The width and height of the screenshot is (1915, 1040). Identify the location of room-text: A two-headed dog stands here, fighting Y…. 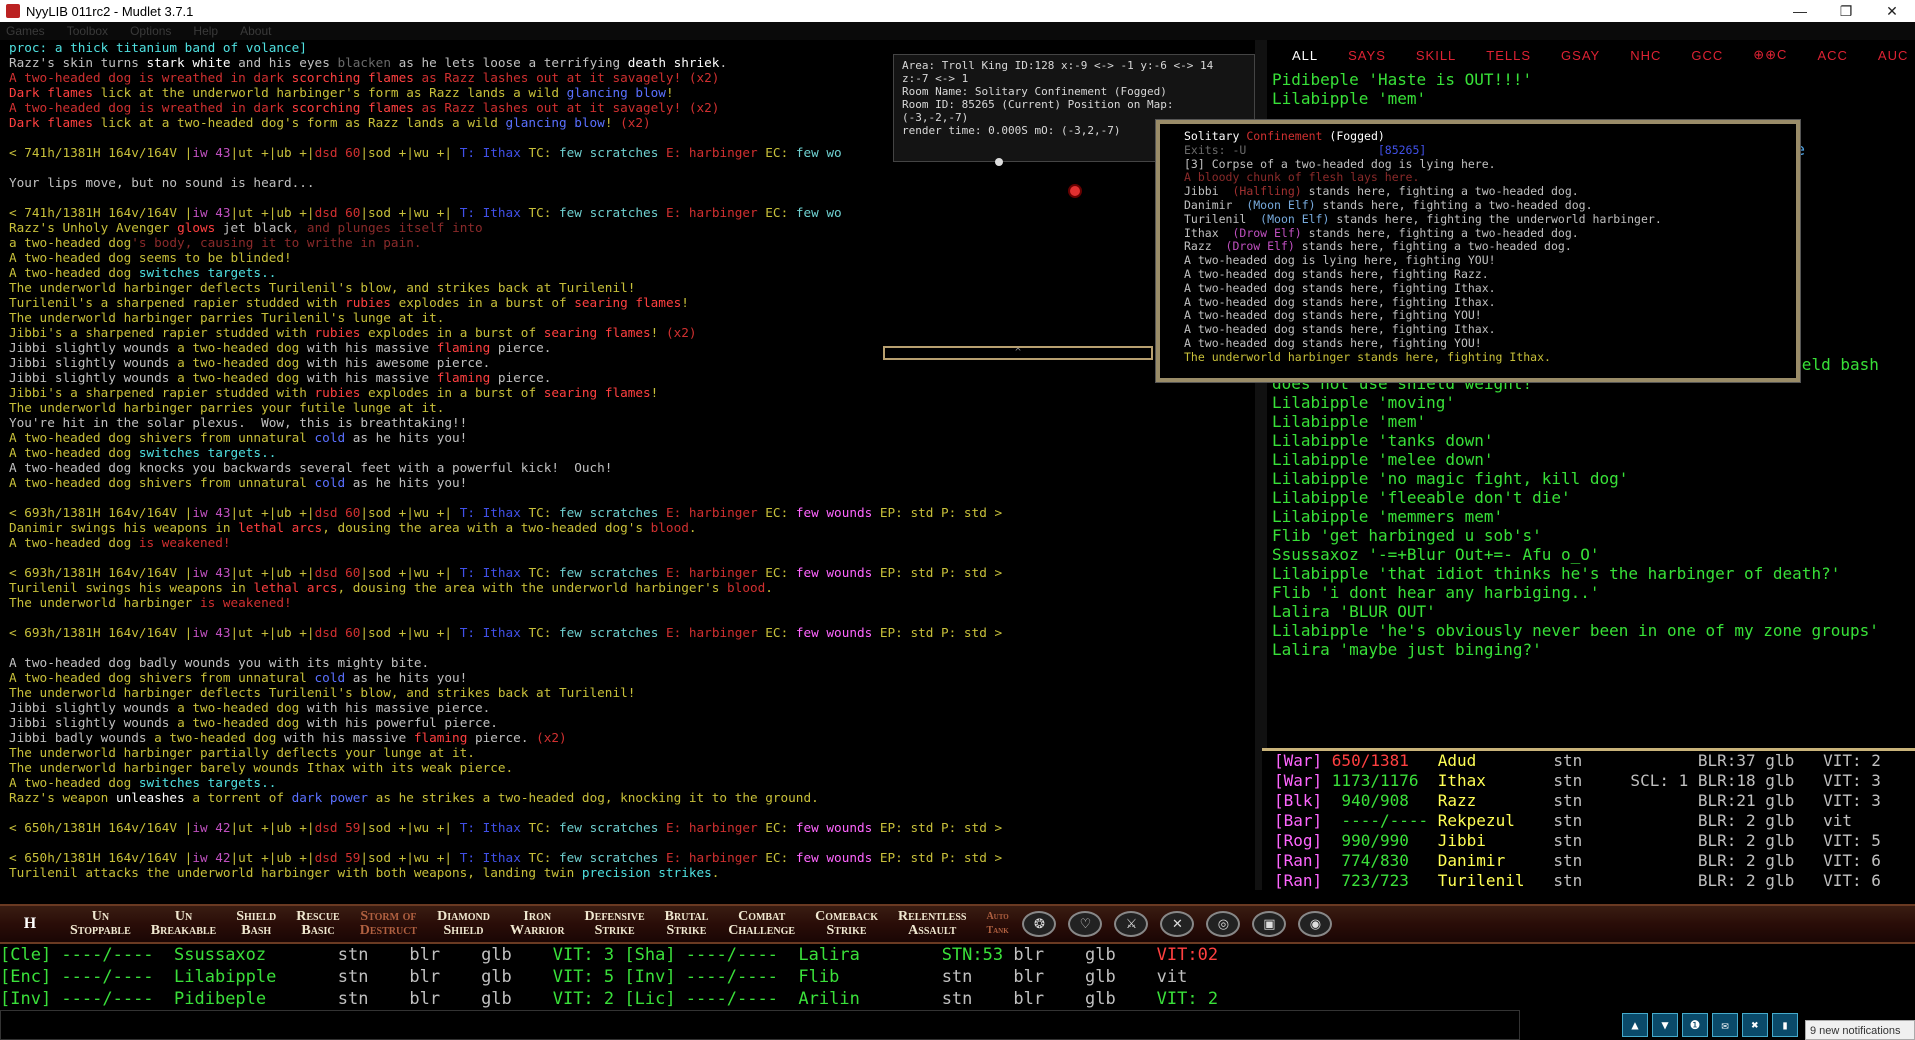
(1333, 342).